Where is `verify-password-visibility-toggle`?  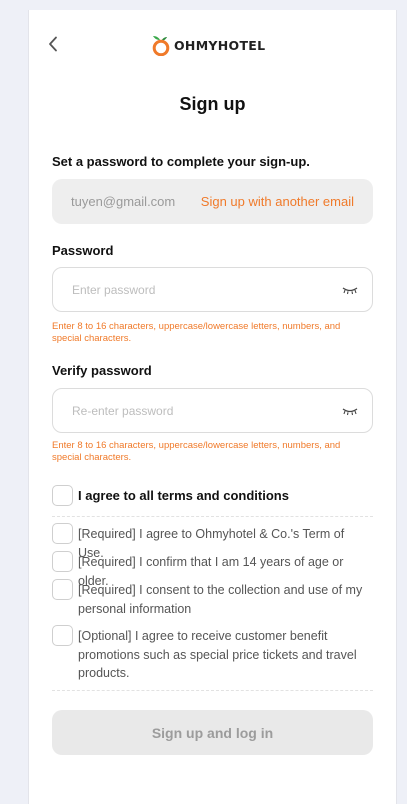 verify-password-visibility-toggle is located at coordinates (350, 411).